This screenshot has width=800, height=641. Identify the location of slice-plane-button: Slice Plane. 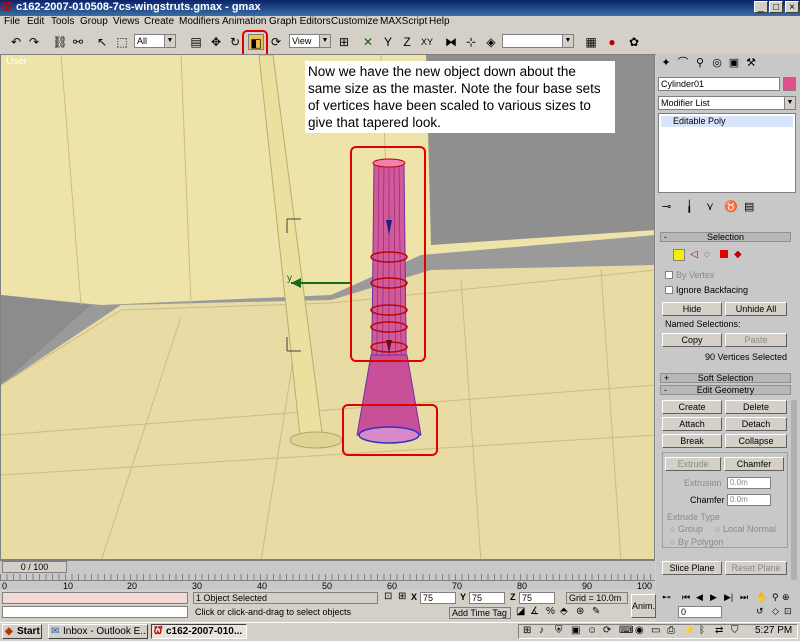
(692, 568).